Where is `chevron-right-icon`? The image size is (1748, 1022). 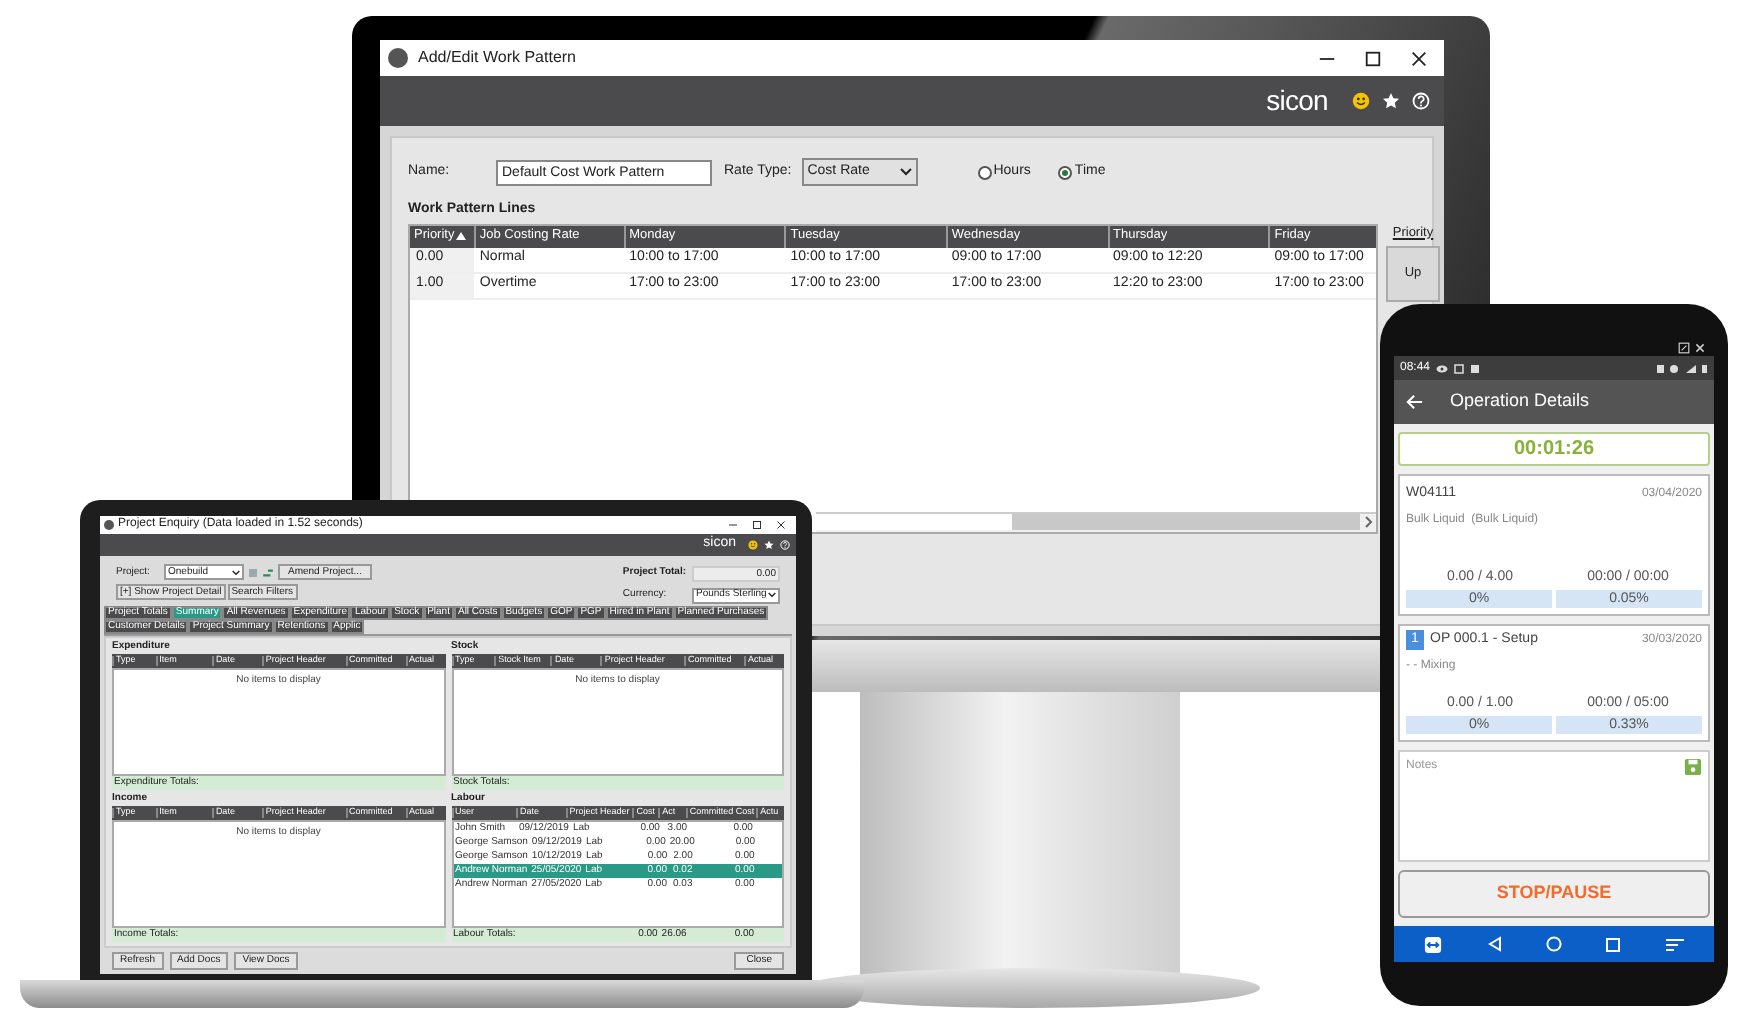
chevron-right-icon is located at coordinates (1368, 522).